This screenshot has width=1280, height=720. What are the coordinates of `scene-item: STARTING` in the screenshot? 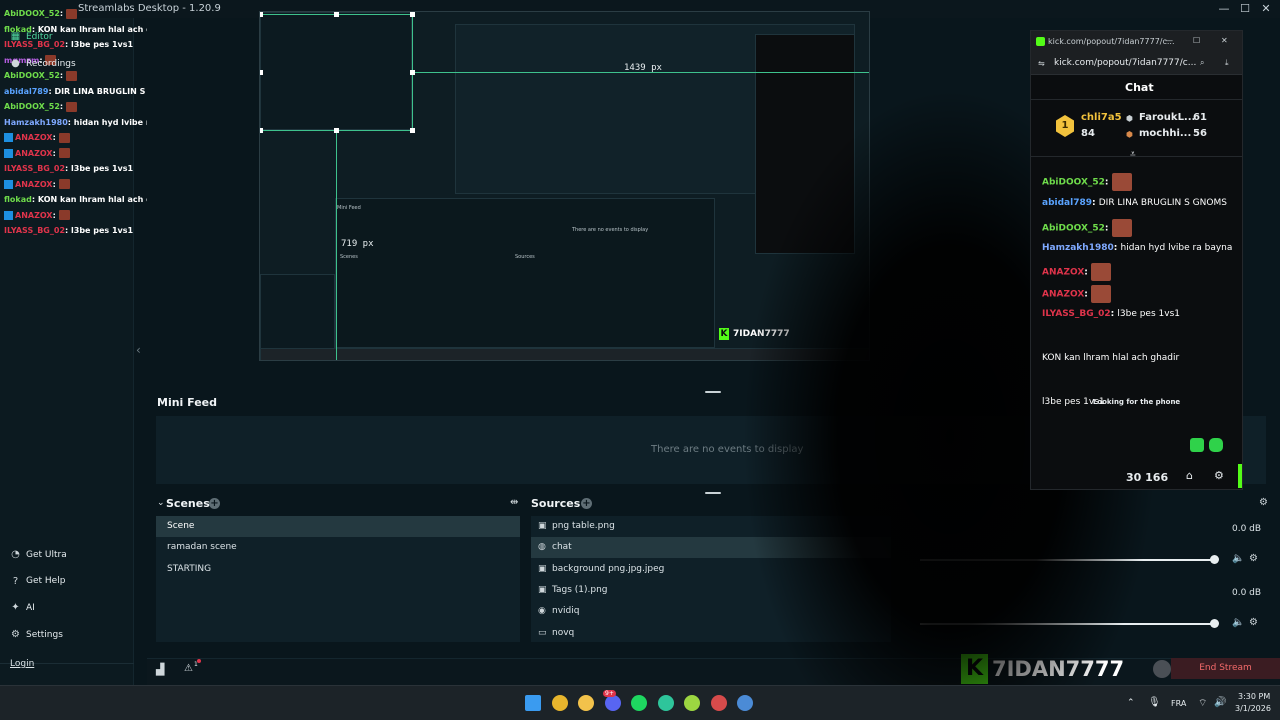 It's located at (338, 569).